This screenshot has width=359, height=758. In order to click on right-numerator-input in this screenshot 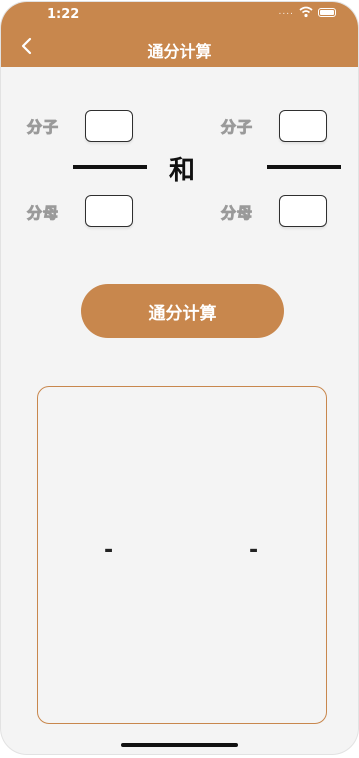, I will do `click(303, 126)`.